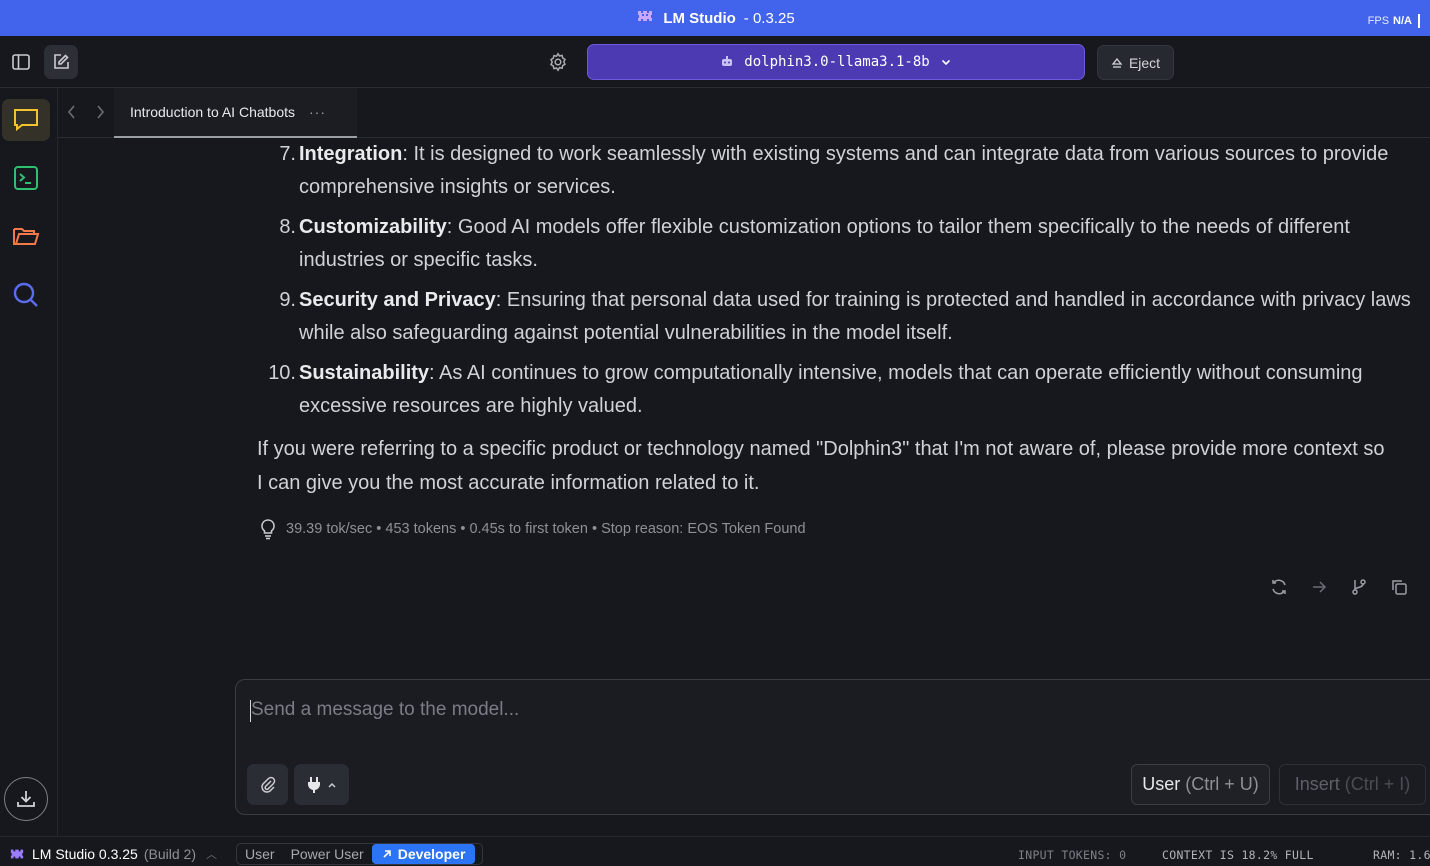 This screenshot has width=1430, height=866. I want to click on refresh-icon, so click(1279, 587).